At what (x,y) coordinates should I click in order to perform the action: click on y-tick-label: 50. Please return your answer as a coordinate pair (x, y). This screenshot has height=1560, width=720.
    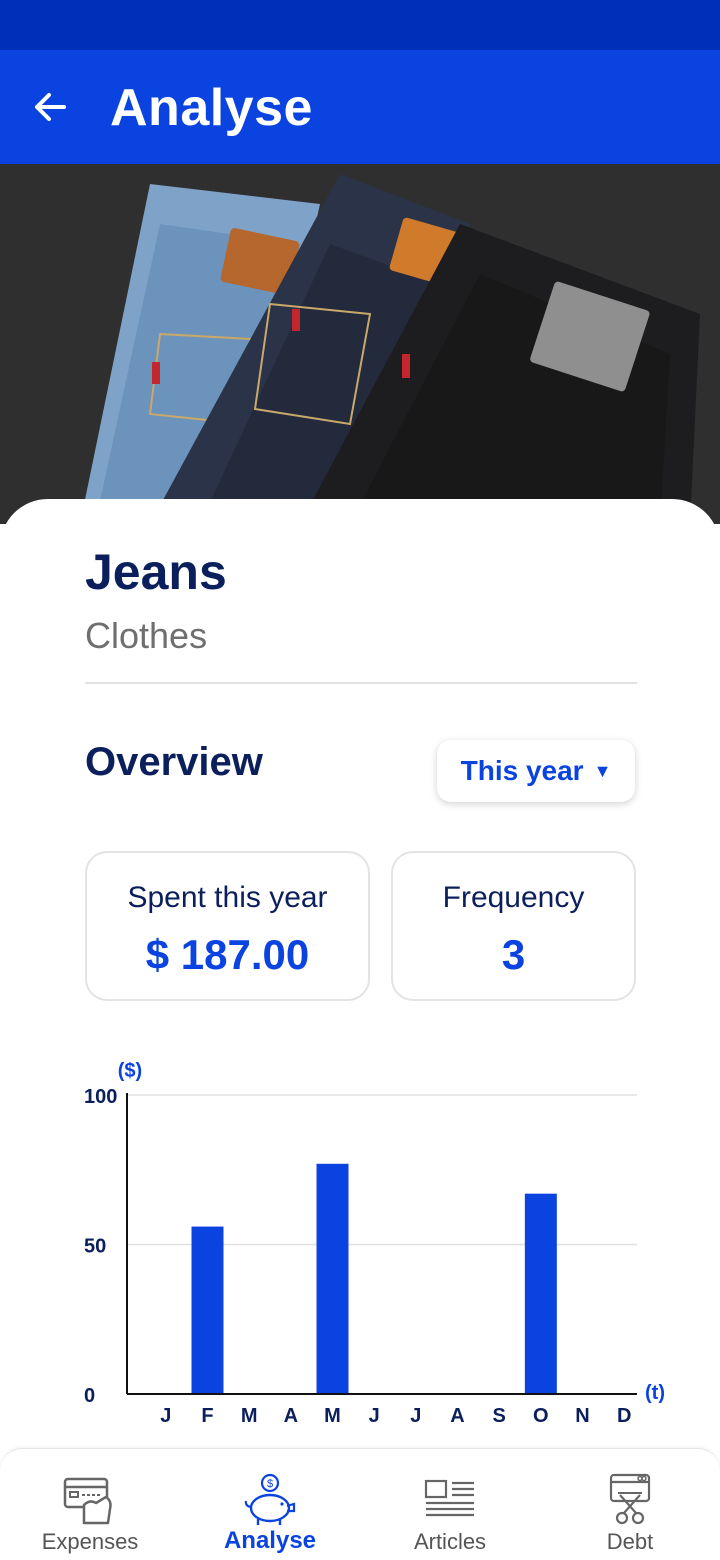
    Looking at the image, I should click on (95, 1247).